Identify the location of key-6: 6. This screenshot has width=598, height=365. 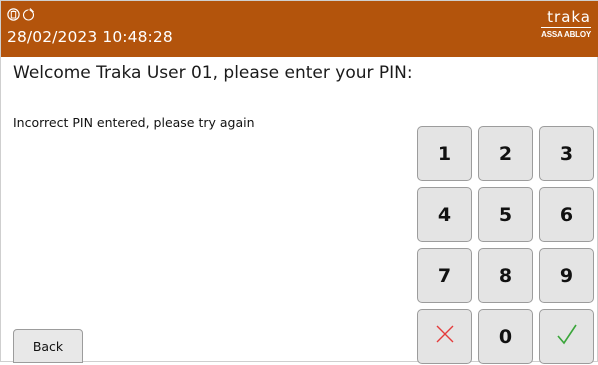
(566, 214).